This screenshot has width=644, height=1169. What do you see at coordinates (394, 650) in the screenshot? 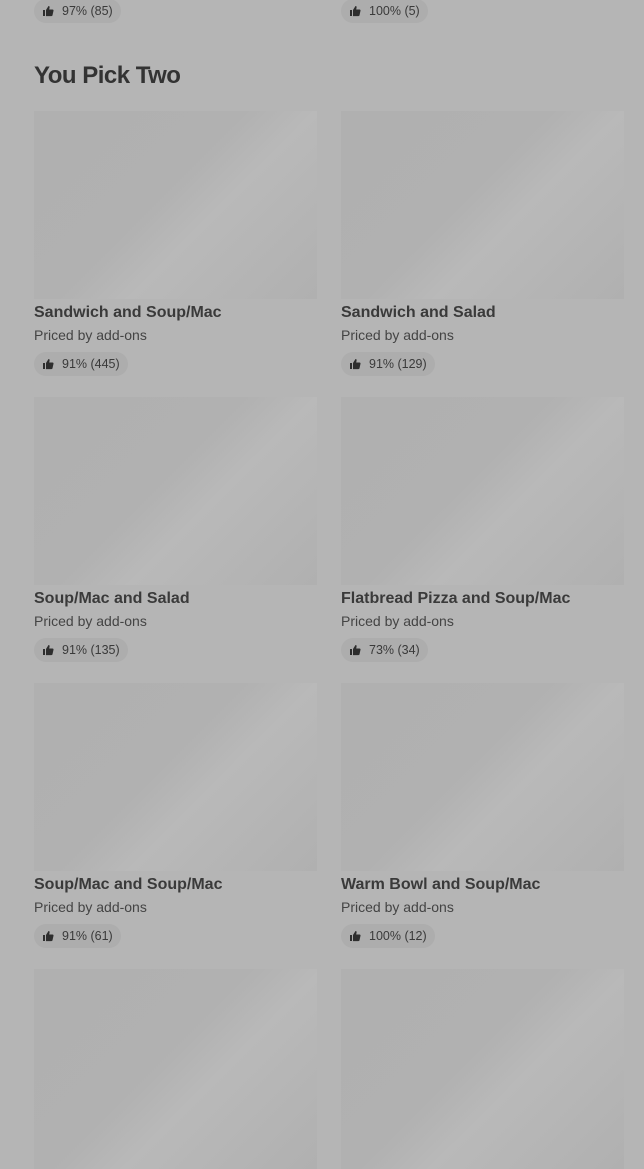
I see `rating-text: 73% (34)` at bounding box center [394, 650].